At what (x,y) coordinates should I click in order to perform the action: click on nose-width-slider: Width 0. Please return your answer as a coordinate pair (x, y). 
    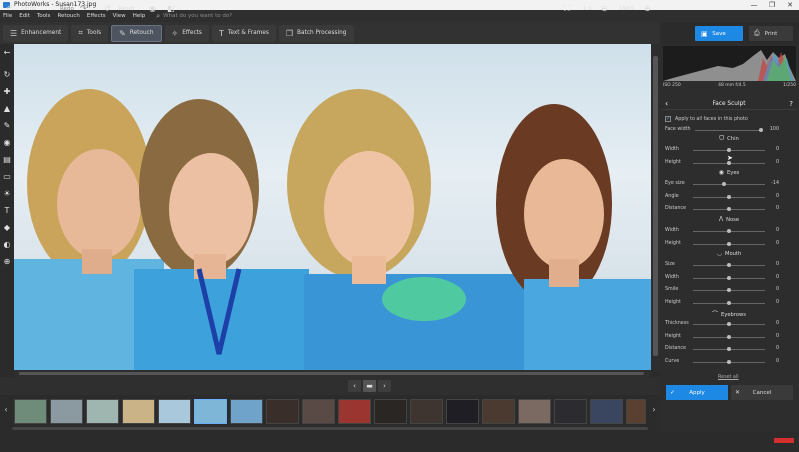
    Looking at the image, I should click on (729, 231).